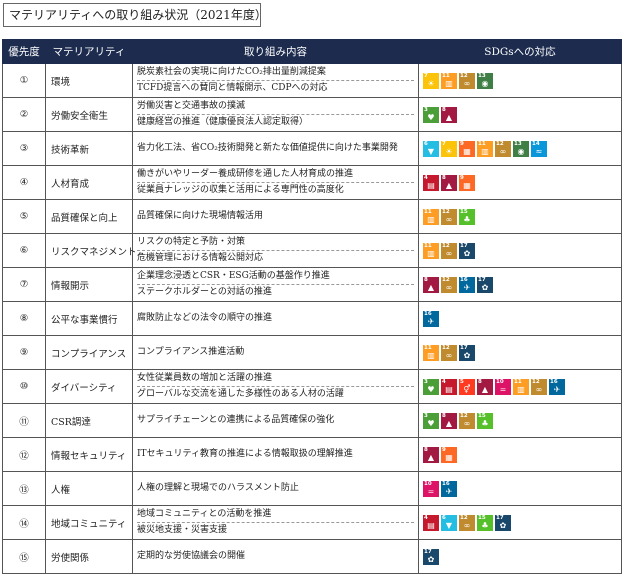 The height and width of the screenshot is (578, 624). I want to click on actions-cell: 女性従業員数の増加と活躍の推進 グローバルな交流を通した多様性のある人材の活躍, so click(275, 386).